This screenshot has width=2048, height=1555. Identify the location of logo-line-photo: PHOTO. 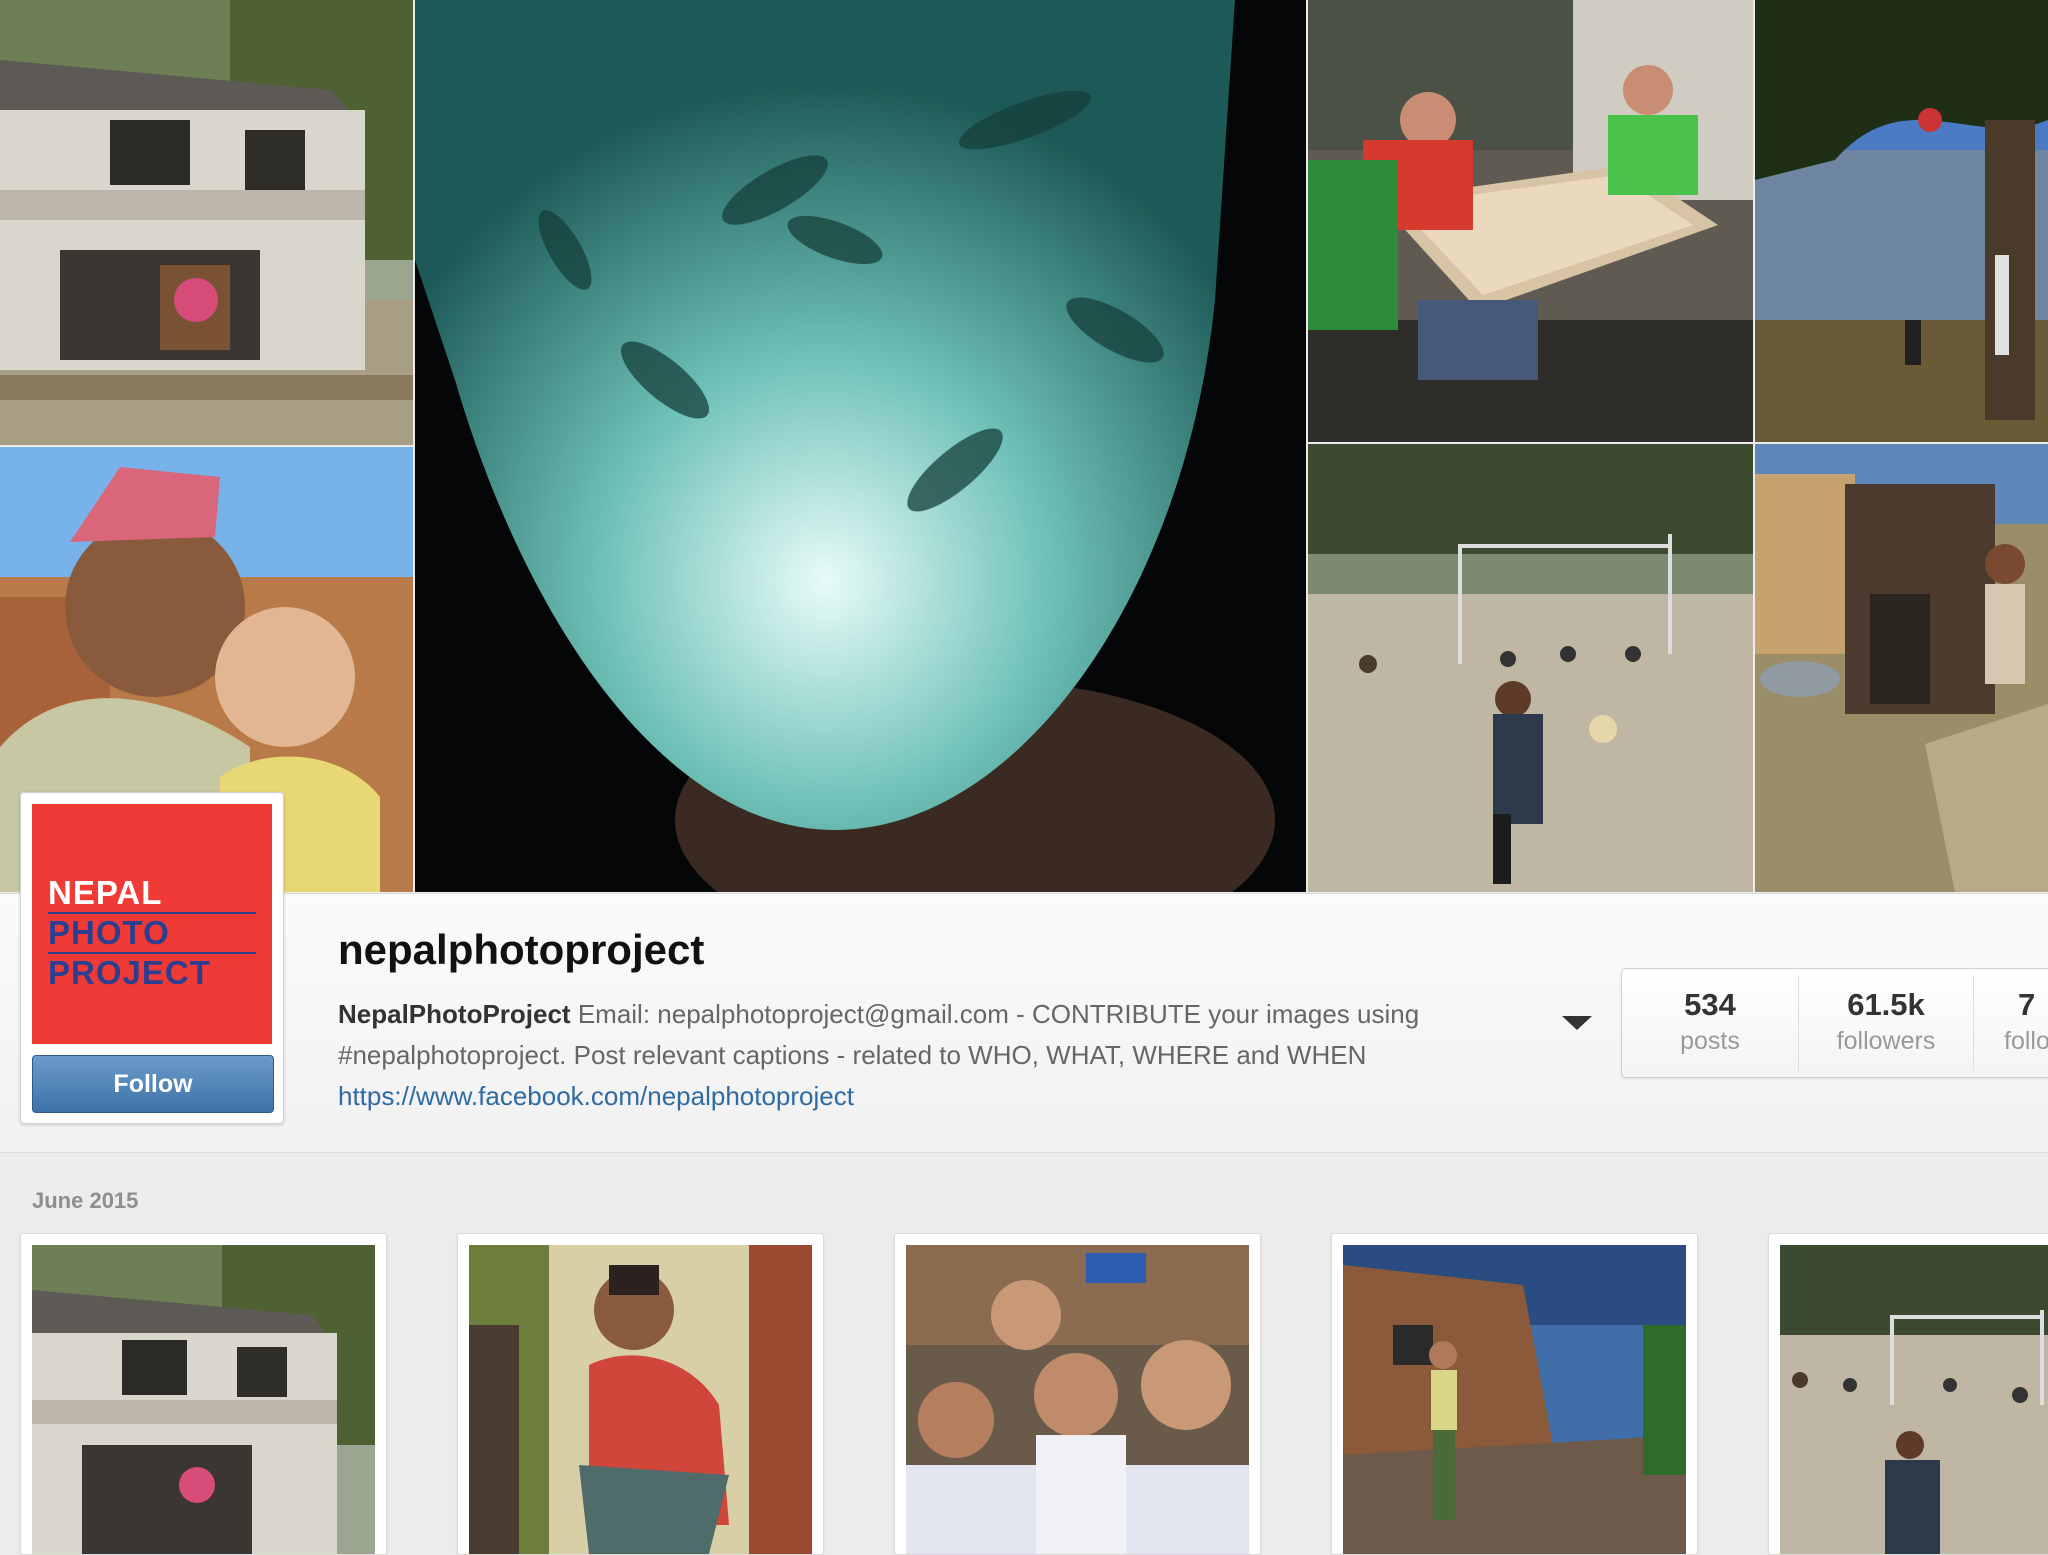
(109, 932).